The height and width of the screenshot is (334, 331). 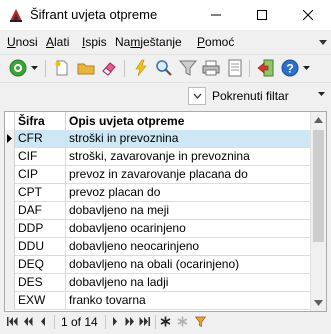 I want to click on app-icon, so click(x=16, y=15).